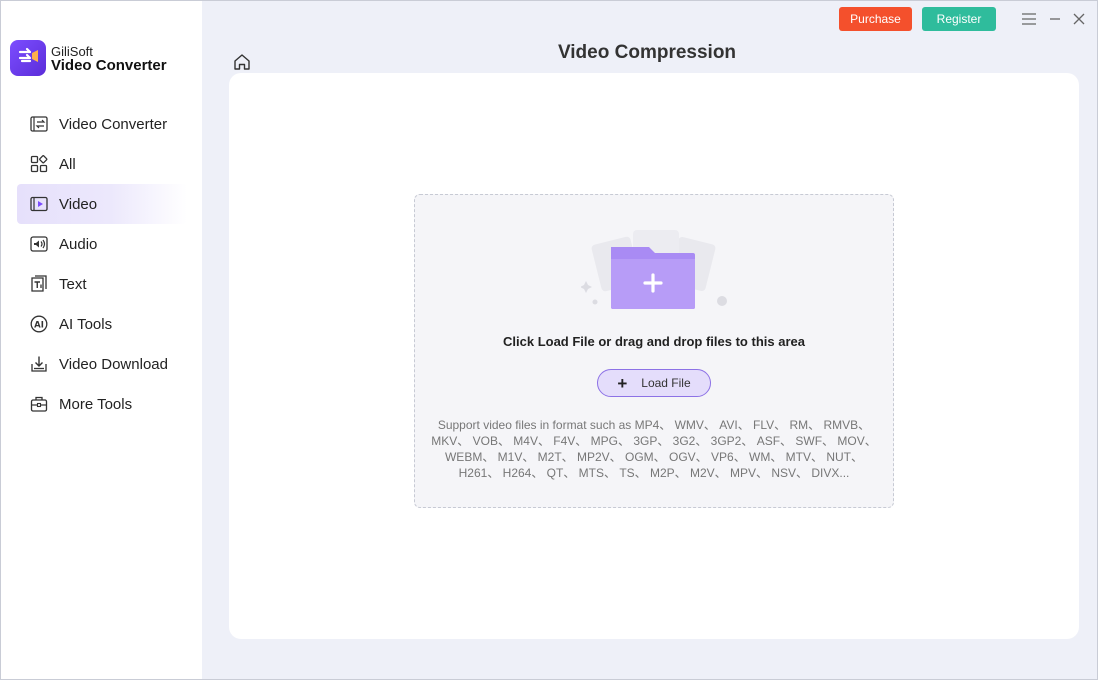 This screenshot has width=1098, height=680. What do you see at coordinates (113, 124) in the screenshot?
I see `sidebar-item-label: Video Converter` at bounding box center [113, 124].